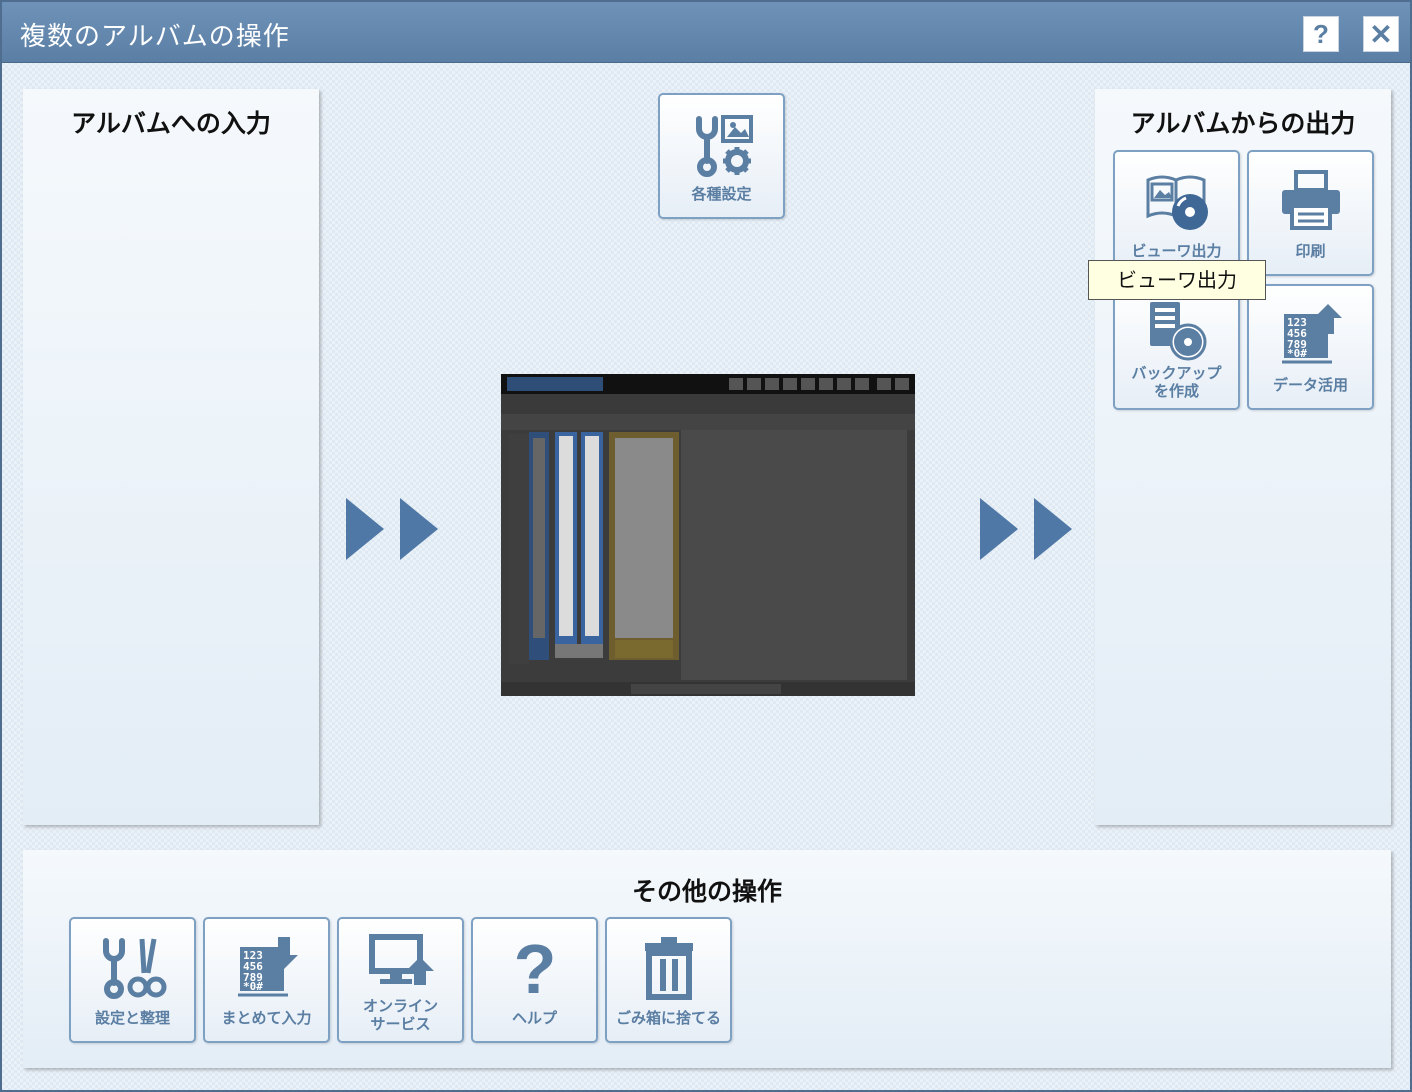  What do you see at coordinates (534, 1018) in the screenshot?
I see `help-label: ヘルプ` at bounding box center [534, 1018].